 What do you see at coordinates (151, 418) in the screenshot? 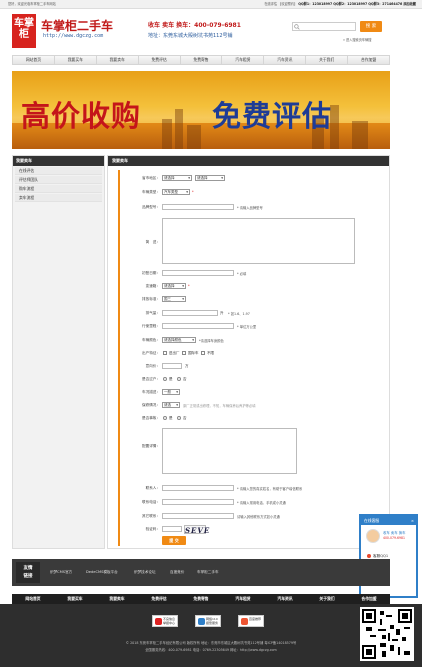
I see `accident-label: 是否事故：` at bounding box center [151, 418].